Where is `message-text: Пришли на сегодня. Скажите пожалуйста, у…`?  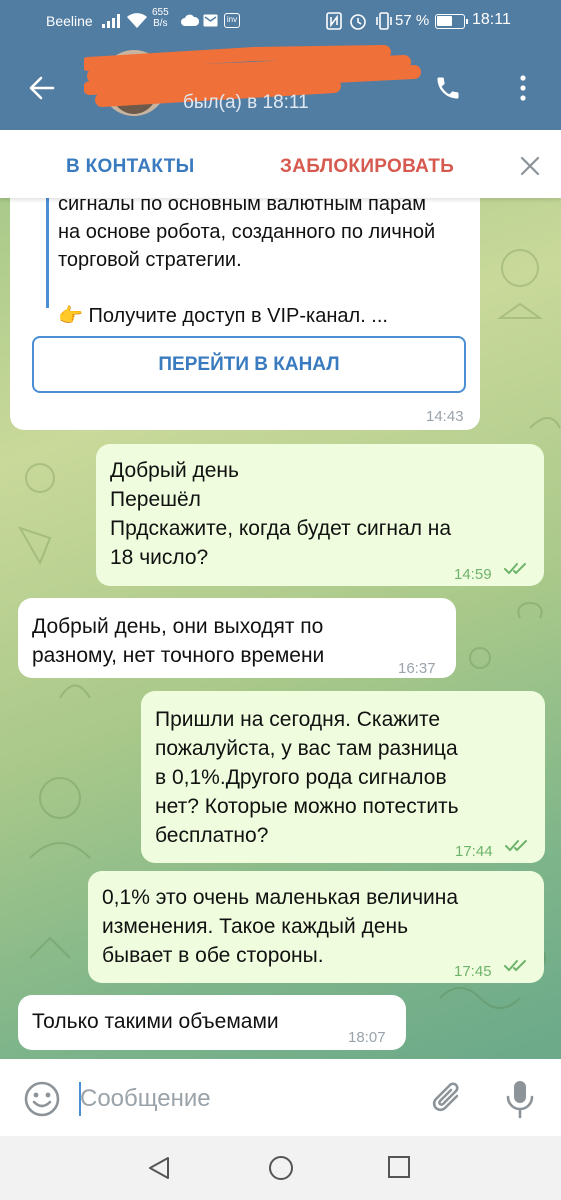 message-text: Пришли на сегодня. Скажите пожалуйста, у… is located at coordinates (307, 777).